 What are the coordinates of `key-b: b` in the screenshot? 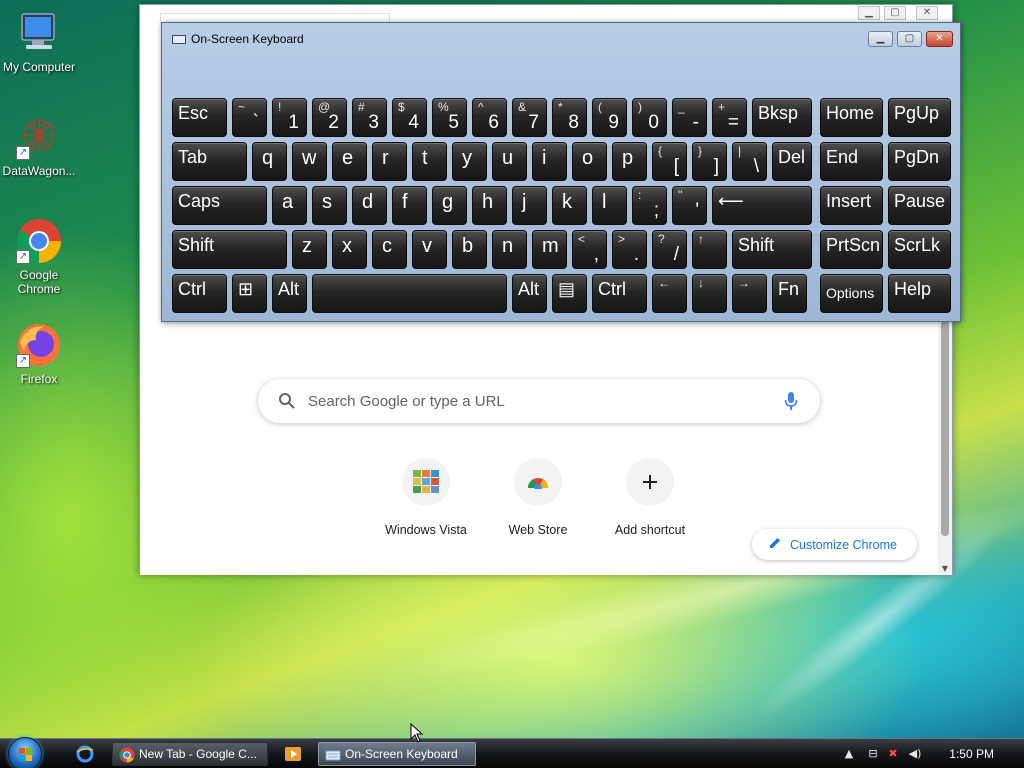 It's located at (469, 249).